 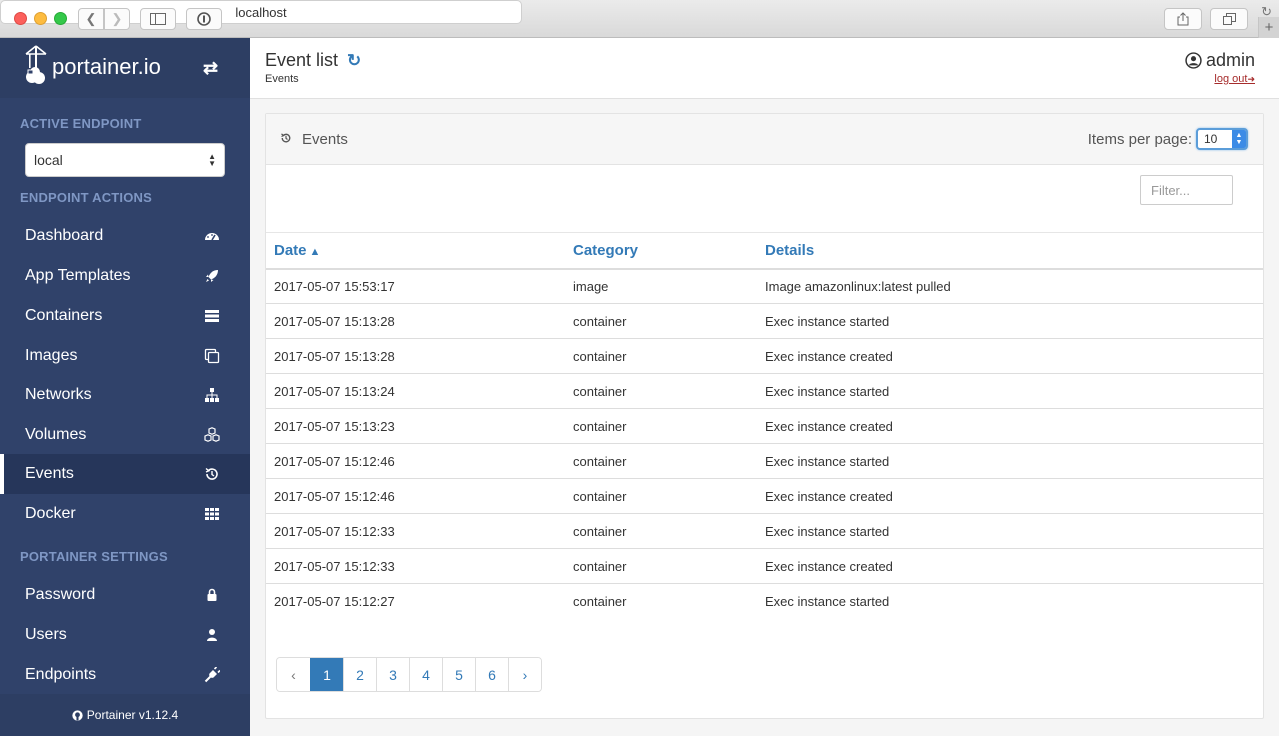 I want to click on user-menu: admin, so click(x=1220, y=60).